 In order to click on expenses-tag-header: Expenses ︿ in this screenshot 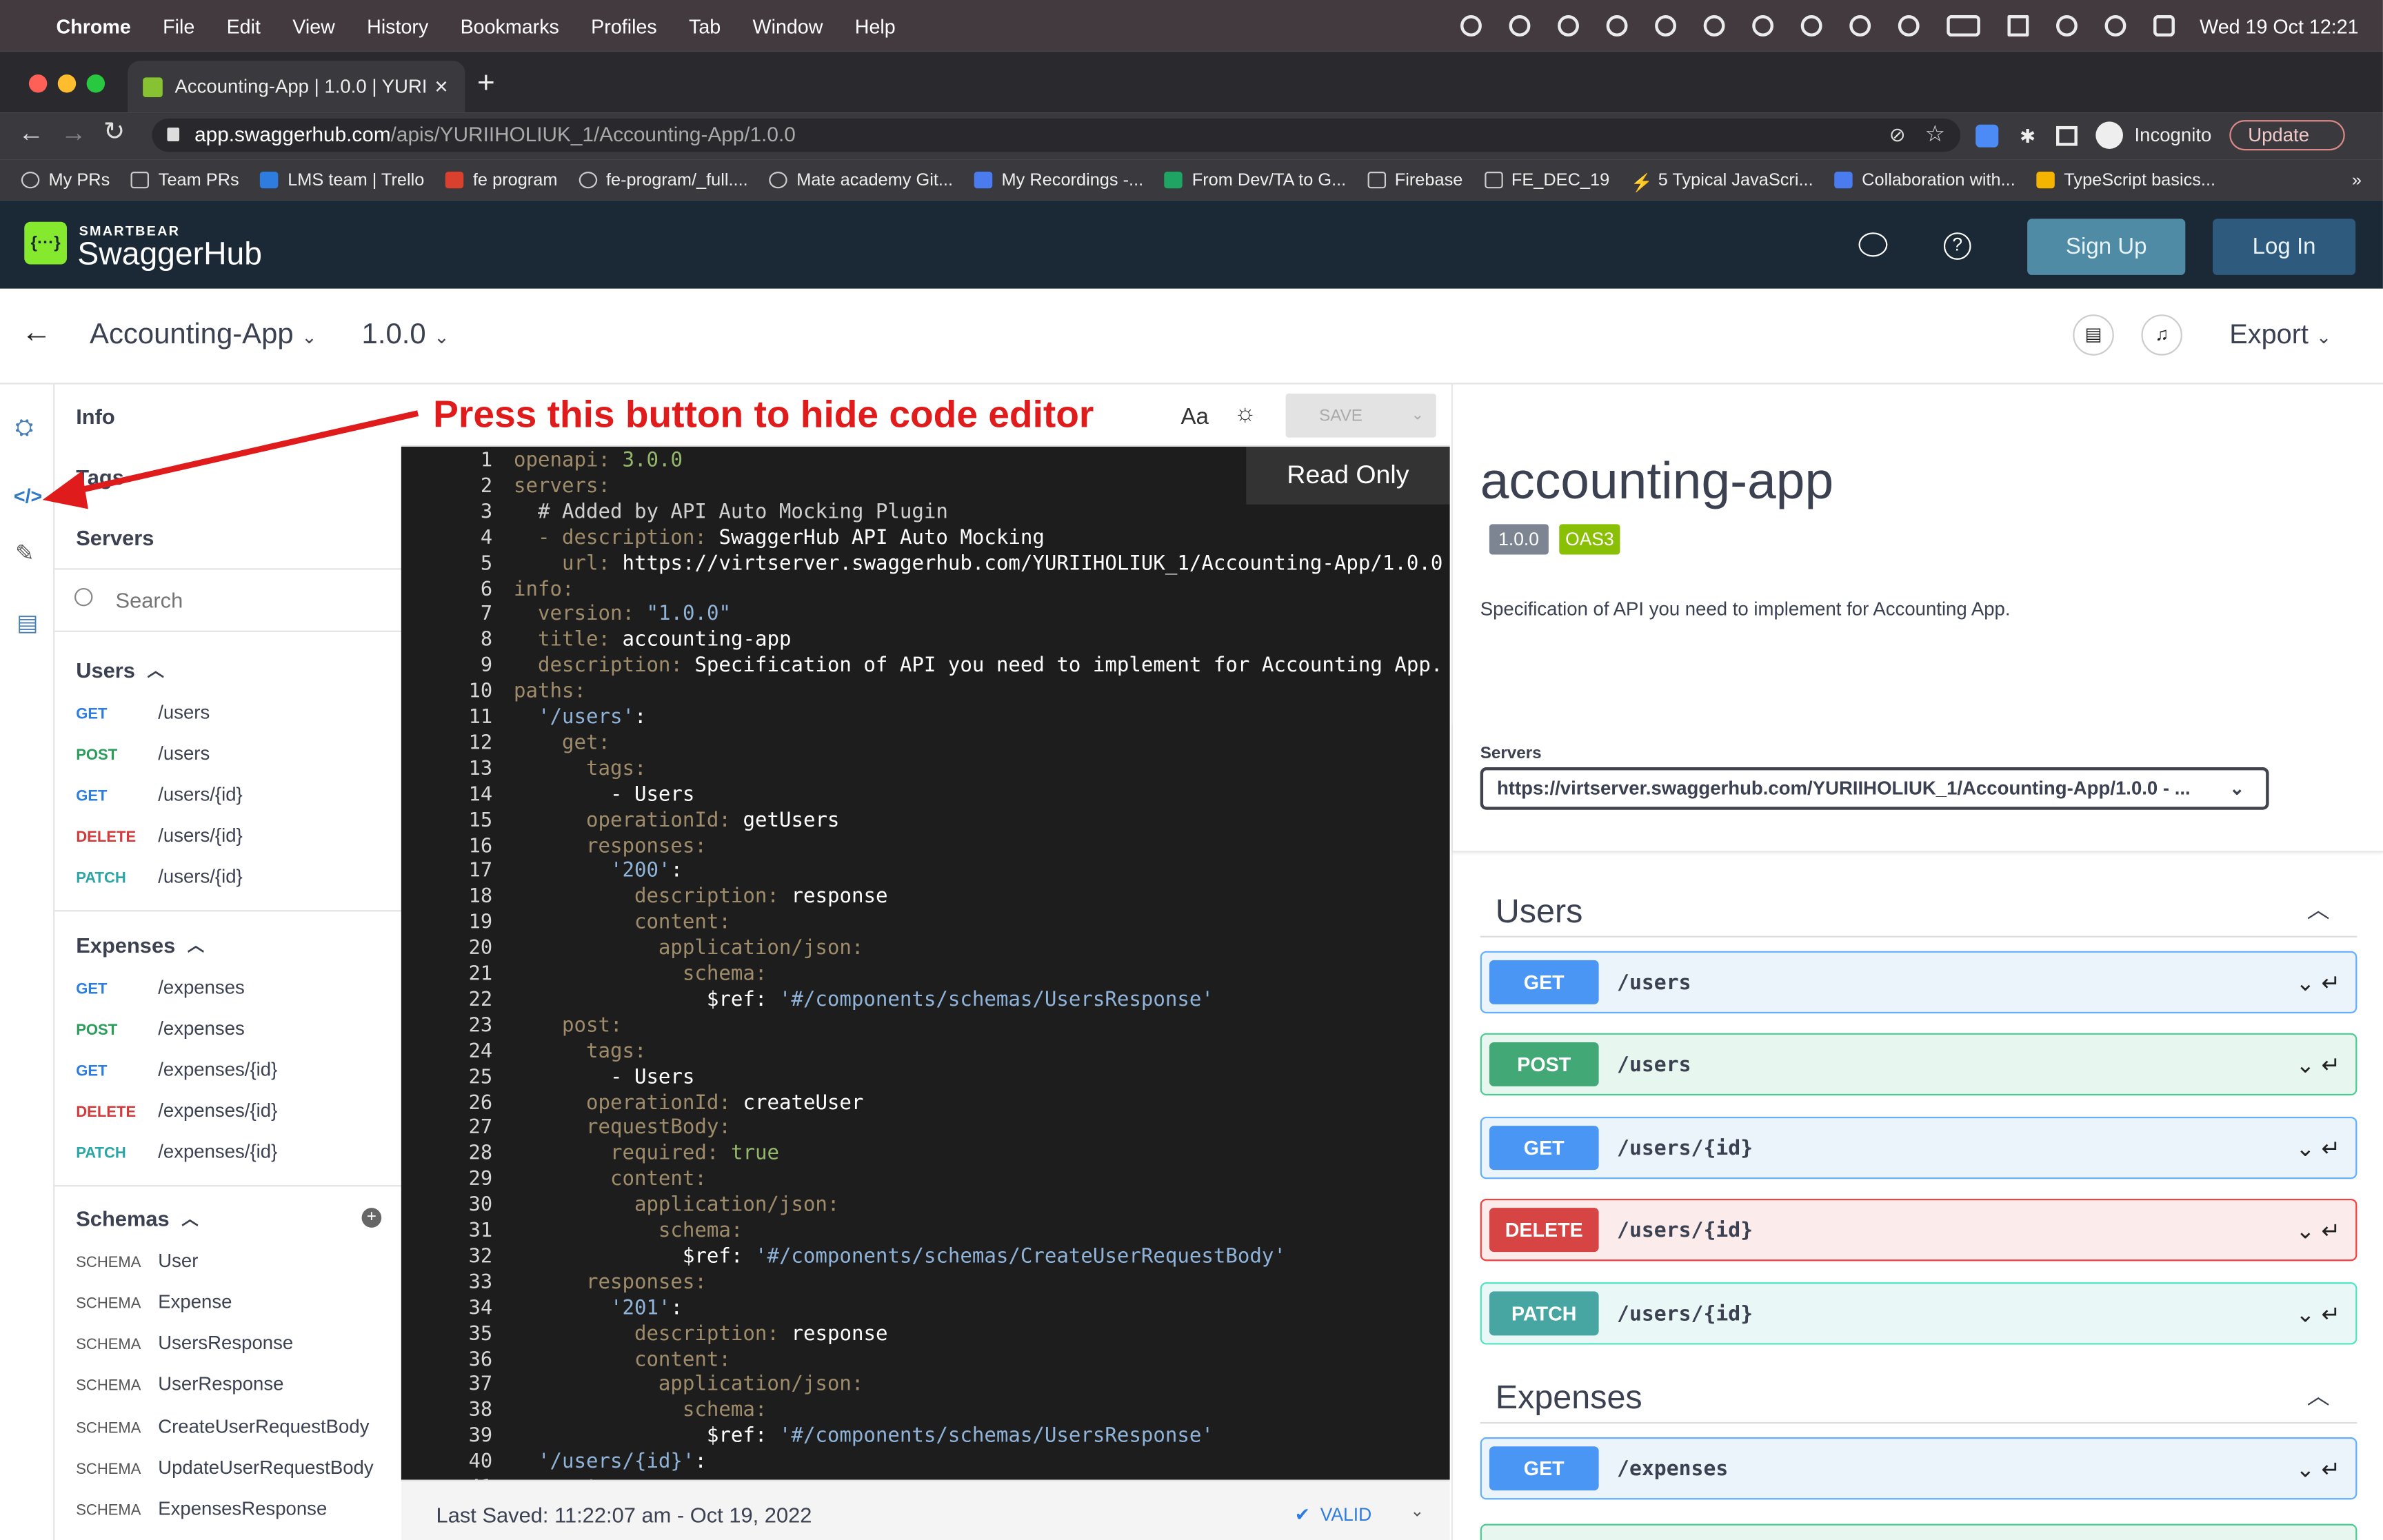, I will do `click(1918, 1395)`.